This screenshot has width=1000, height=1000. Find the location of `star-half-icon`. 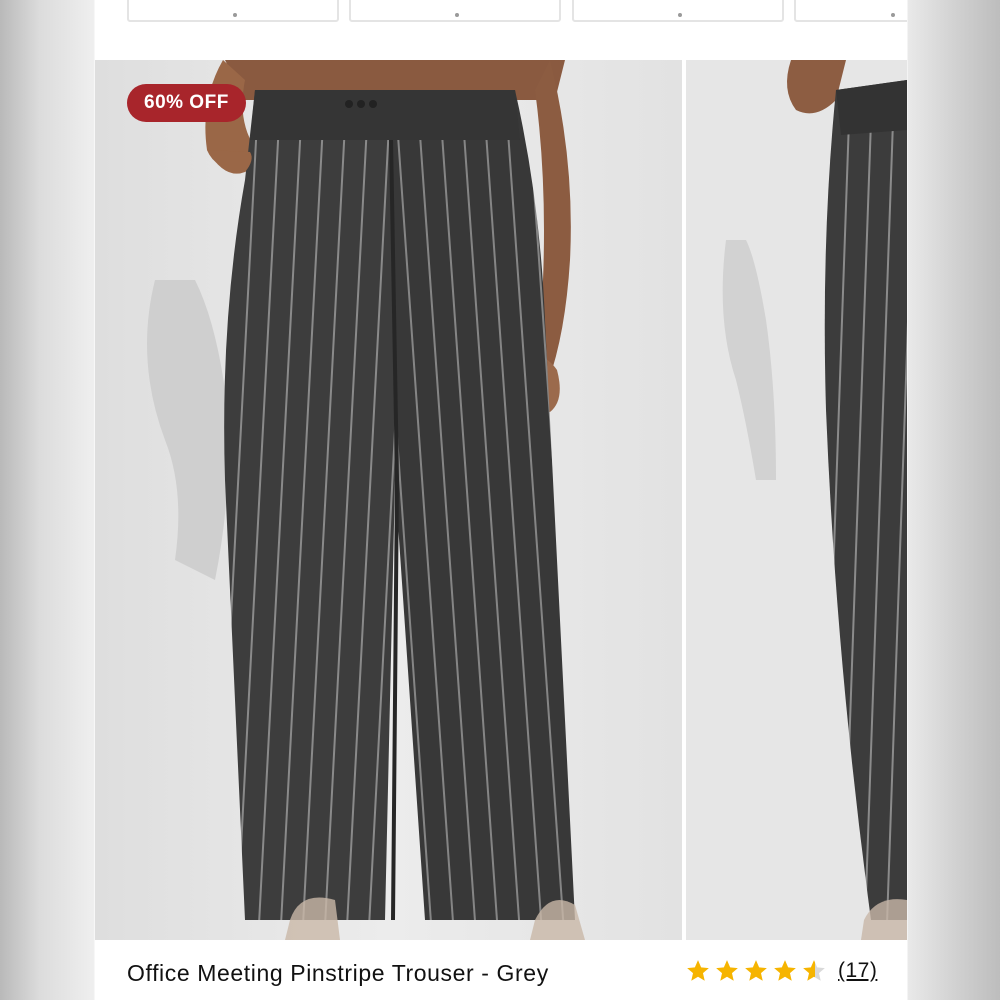

star-half-icon is located at coordinates (814, 970).